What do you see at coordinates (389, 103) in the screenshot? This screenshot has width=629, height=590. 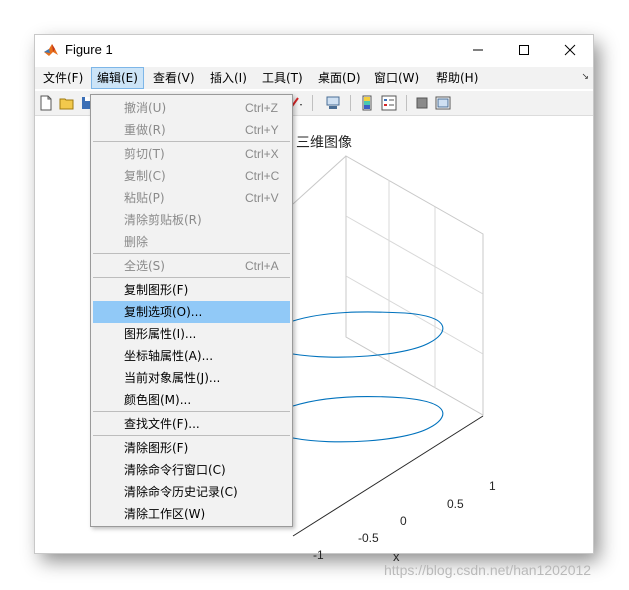 I see `legend-icon` at bounding box center [389, 103].